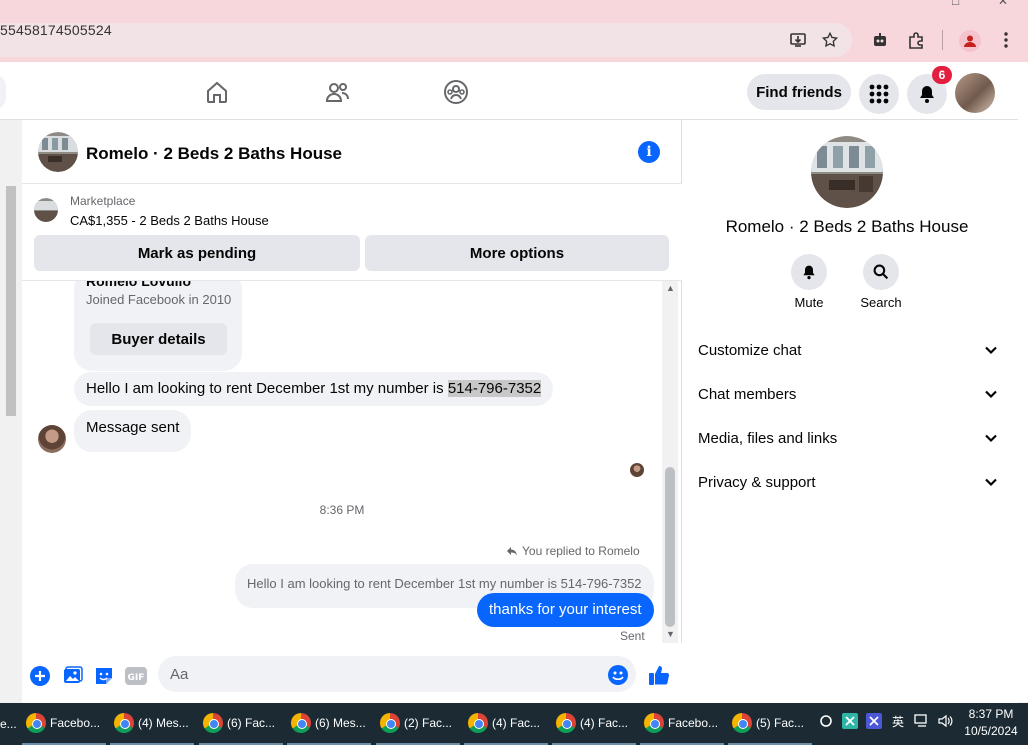  Describe the element at coordinates (955, 4) in the screenshot. I see `maximize-icon: □` at that location.